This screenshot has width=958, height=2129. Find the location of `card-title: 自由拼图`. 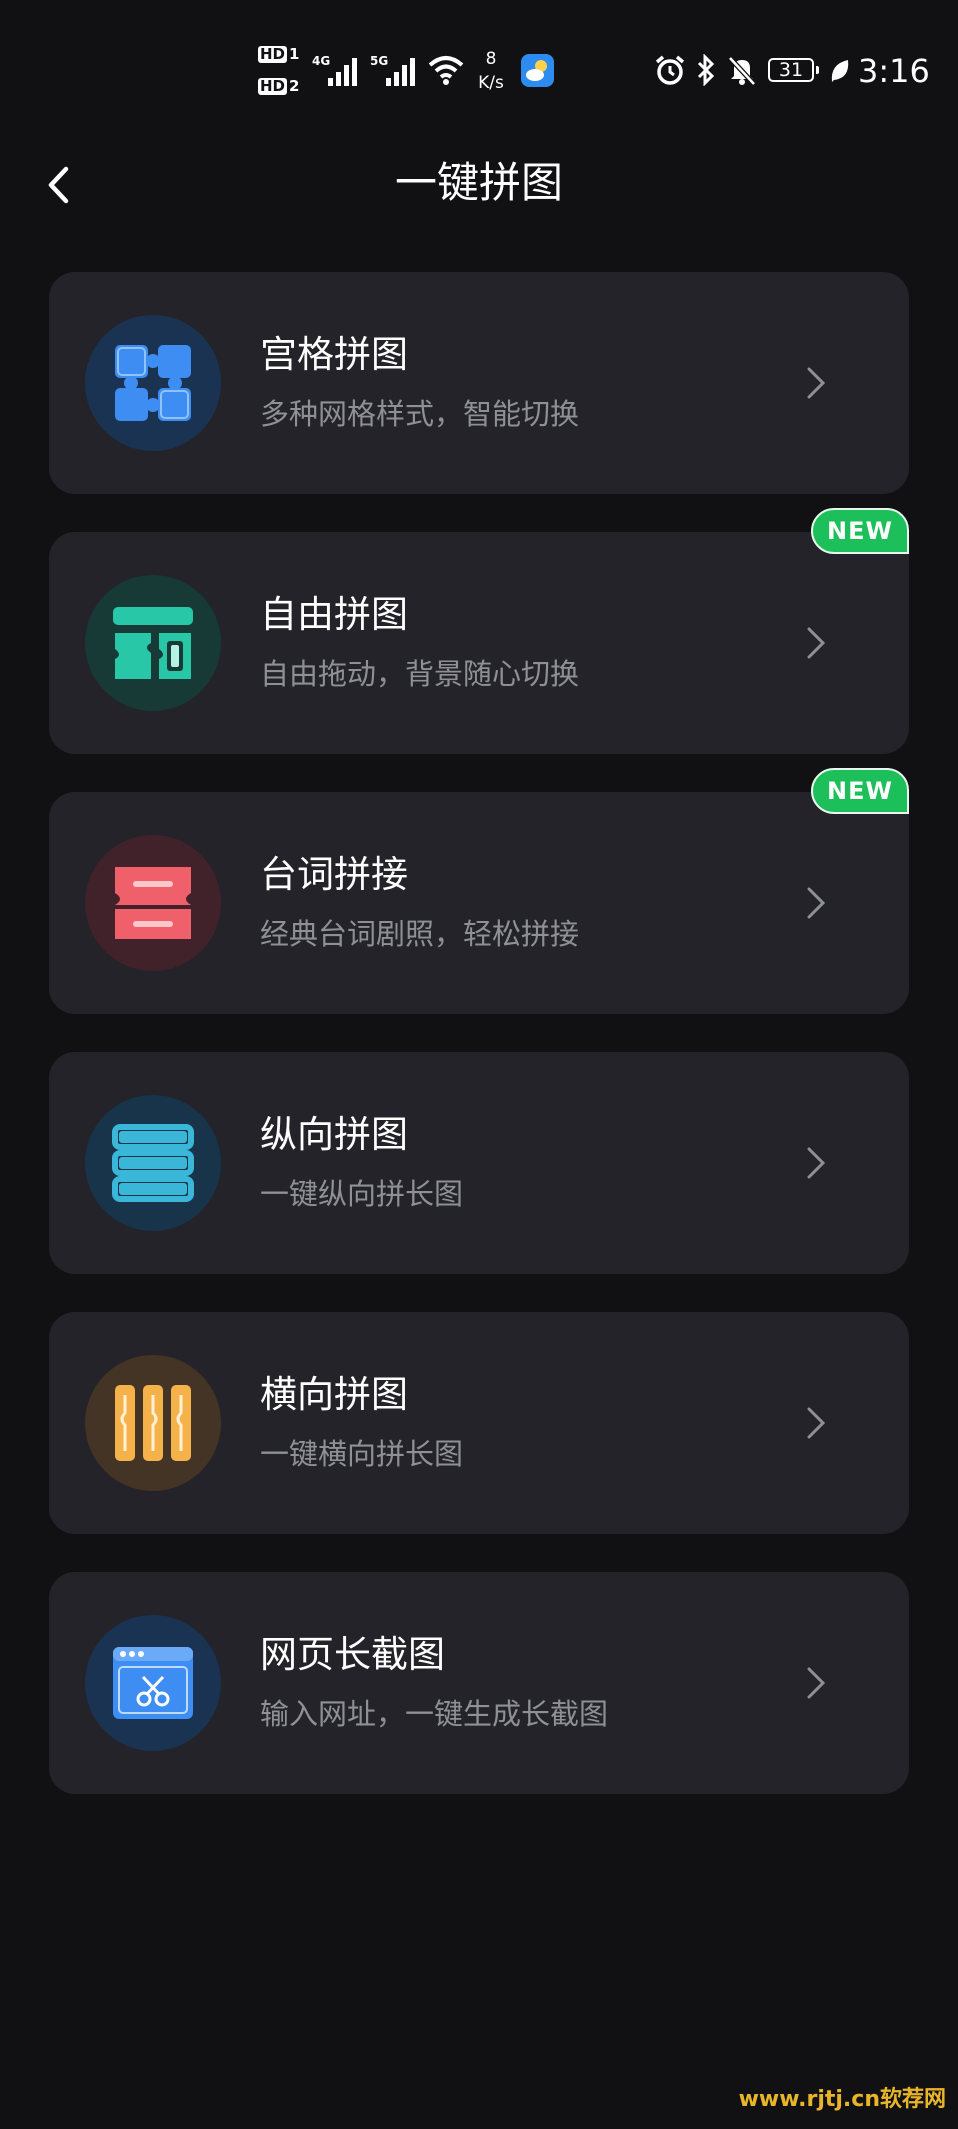

card-title: 自由拼图 is located at coordinates (334, 614).